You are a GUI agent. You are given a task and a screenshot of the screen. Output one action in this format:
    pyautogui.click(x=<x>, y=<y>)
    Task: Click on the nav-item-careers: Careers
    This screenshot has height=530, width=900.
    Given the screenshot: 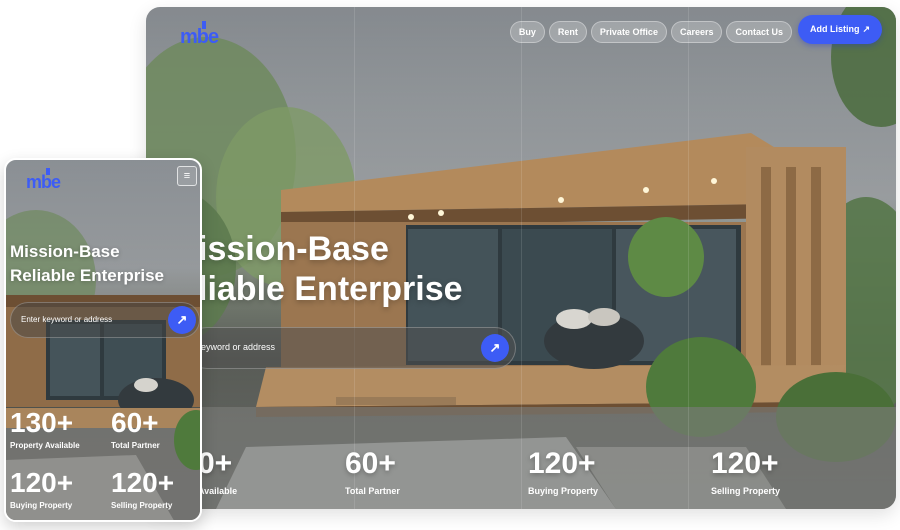 What is the action you would take?
    pyautogui.click(x=696, y=32)
    